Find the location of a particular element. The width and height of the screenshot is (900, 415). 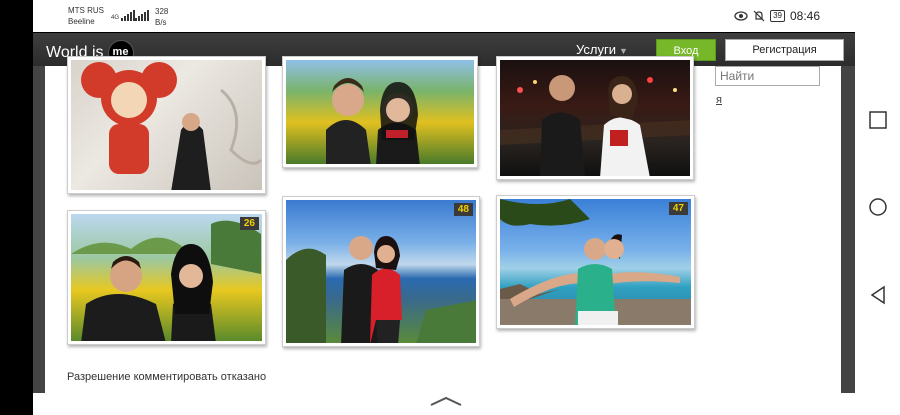

signal-icon is located at coordinates (142, 15).